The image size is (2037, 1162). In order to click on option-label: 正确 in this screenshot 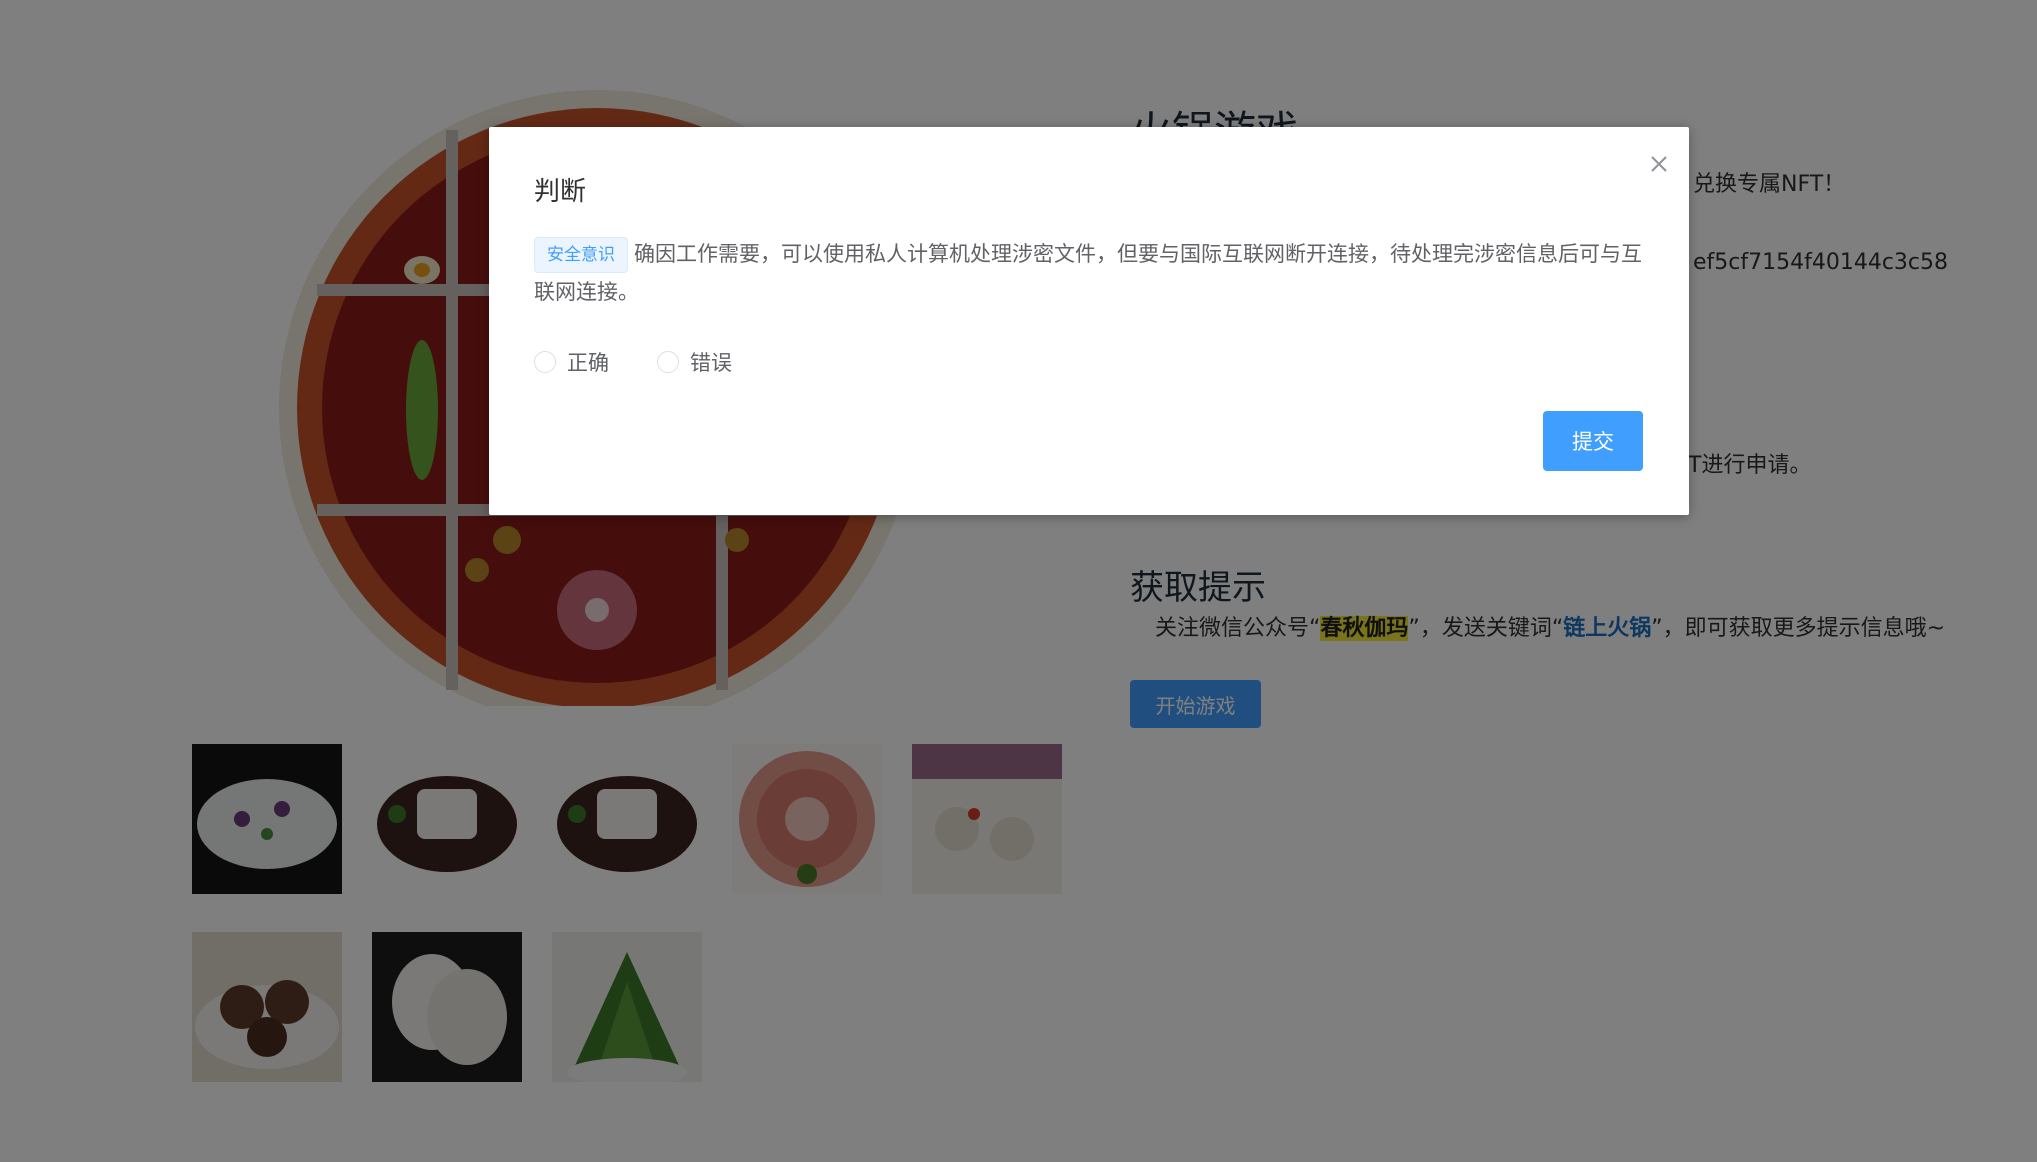, I will do `click(588, 363)`.